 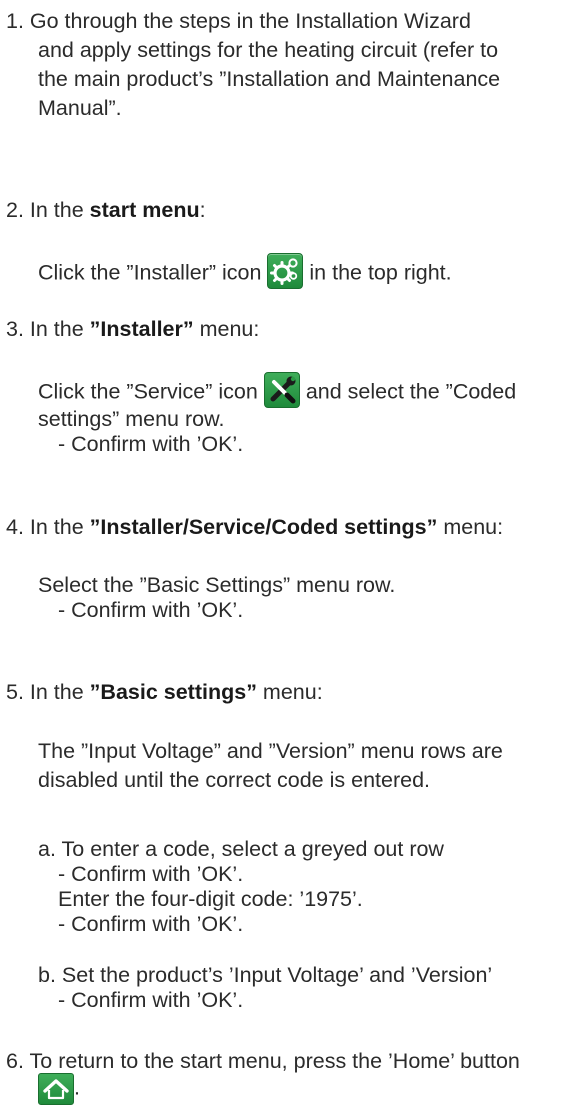 What do you see at coordinates (131, 419) in the screenshot?
I see `step-3-body-line-2: settings” menu row.` at bounding box center [131, 419].